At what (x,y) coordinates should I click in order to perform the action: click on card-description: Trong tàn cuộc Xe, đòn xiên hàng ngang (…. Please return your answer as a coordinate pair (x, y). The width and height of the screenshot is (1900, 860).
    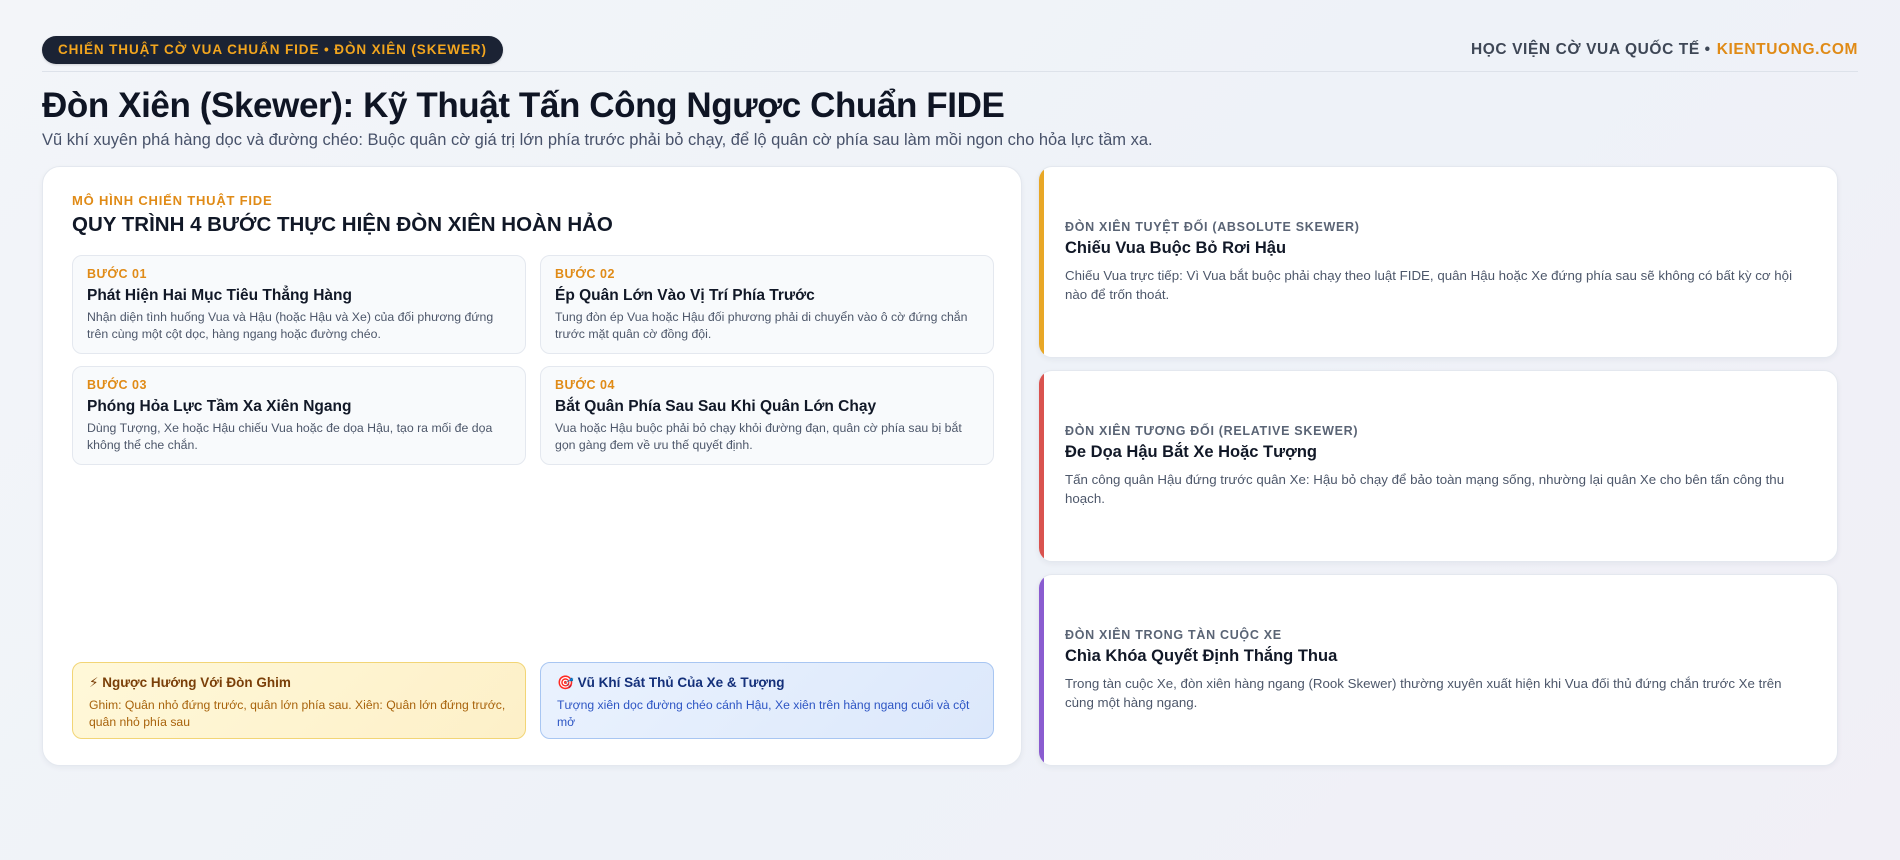
    Looking at the image, I should click on (1423, 693).